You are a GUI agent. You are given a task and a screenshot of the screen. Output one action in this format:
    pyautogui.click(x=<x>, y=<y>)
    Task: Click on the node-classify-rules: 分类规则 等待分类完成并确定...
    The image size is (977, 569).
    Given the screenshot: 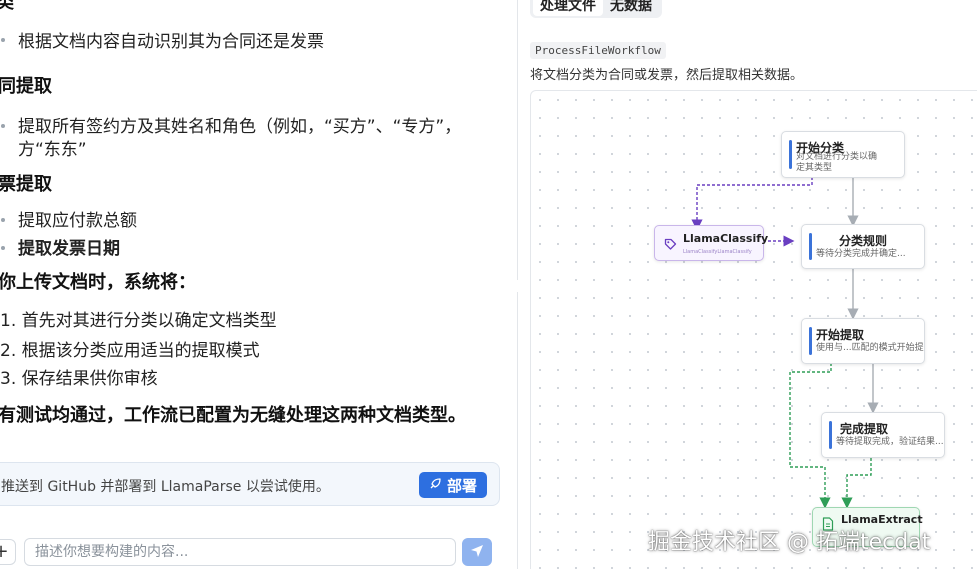 What is the action you would take?
    pyautogui.click(x=863, y=246)
    